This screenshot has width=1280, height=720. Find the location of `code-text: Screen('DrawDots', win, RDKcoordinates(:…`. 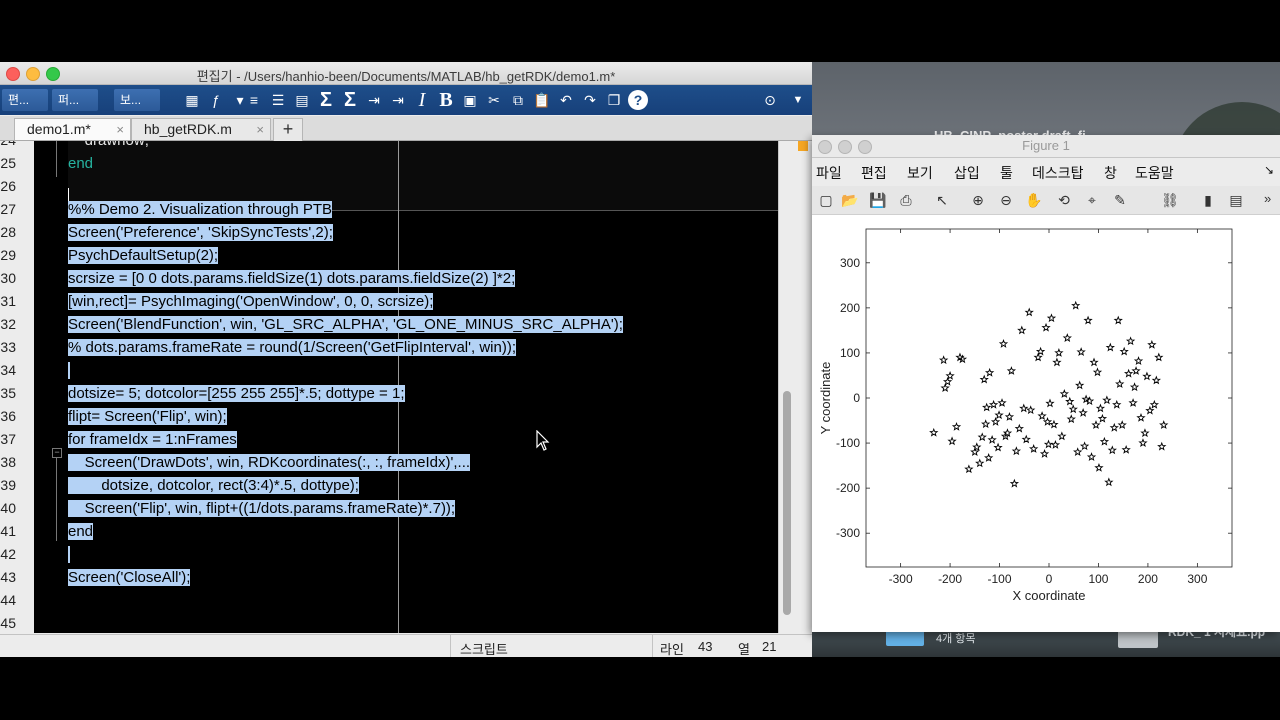

code-text: Screen('DrawDots', win, RDKcoordinates(:… is located at coordinates (269, 462).